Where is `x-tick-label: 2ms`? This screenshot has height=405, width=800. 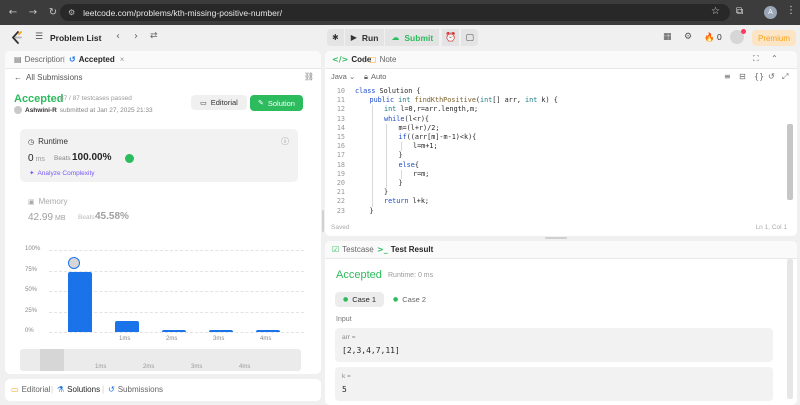 x-tick-label: 2ms is located at coordinates (172, 339).